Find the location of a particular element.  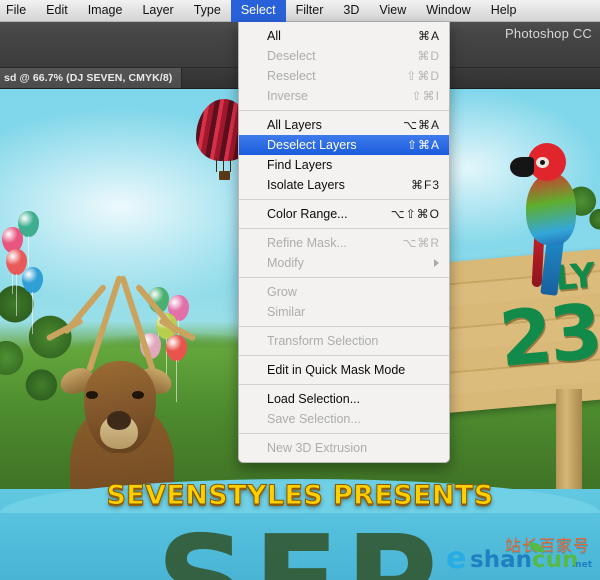

watermark-e-icon: e is located at coordinates (456, 558).